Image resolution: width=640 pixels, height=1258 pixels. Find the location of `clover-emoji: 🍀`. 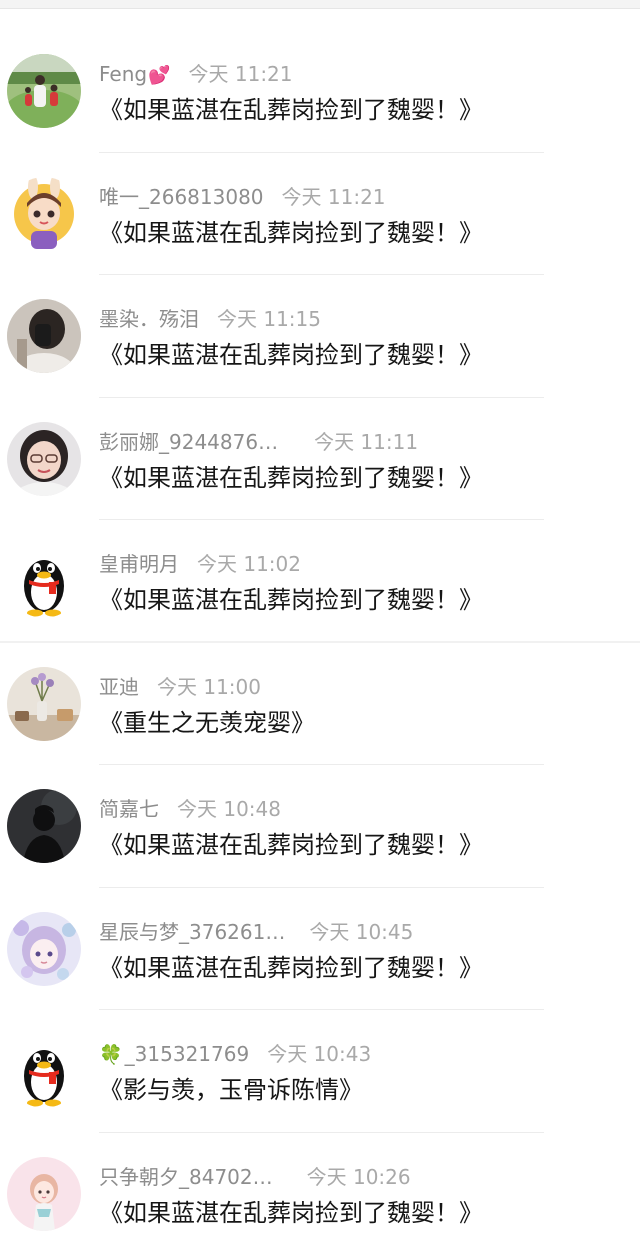

clover-emoji: 🍀 is located at coordinates (111, 1055).